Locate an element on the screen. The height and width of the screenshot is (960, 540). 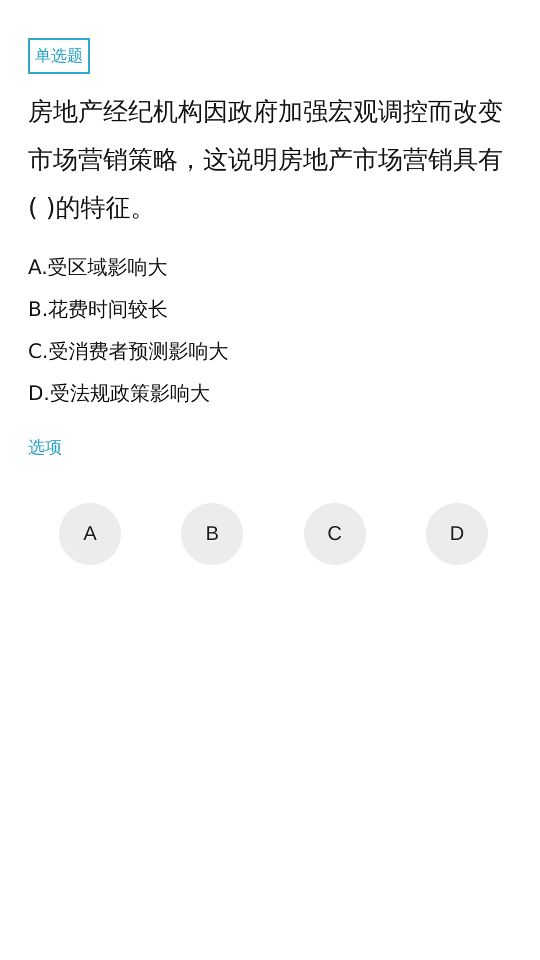
answer-button: D is located at coordinates (457, 534).